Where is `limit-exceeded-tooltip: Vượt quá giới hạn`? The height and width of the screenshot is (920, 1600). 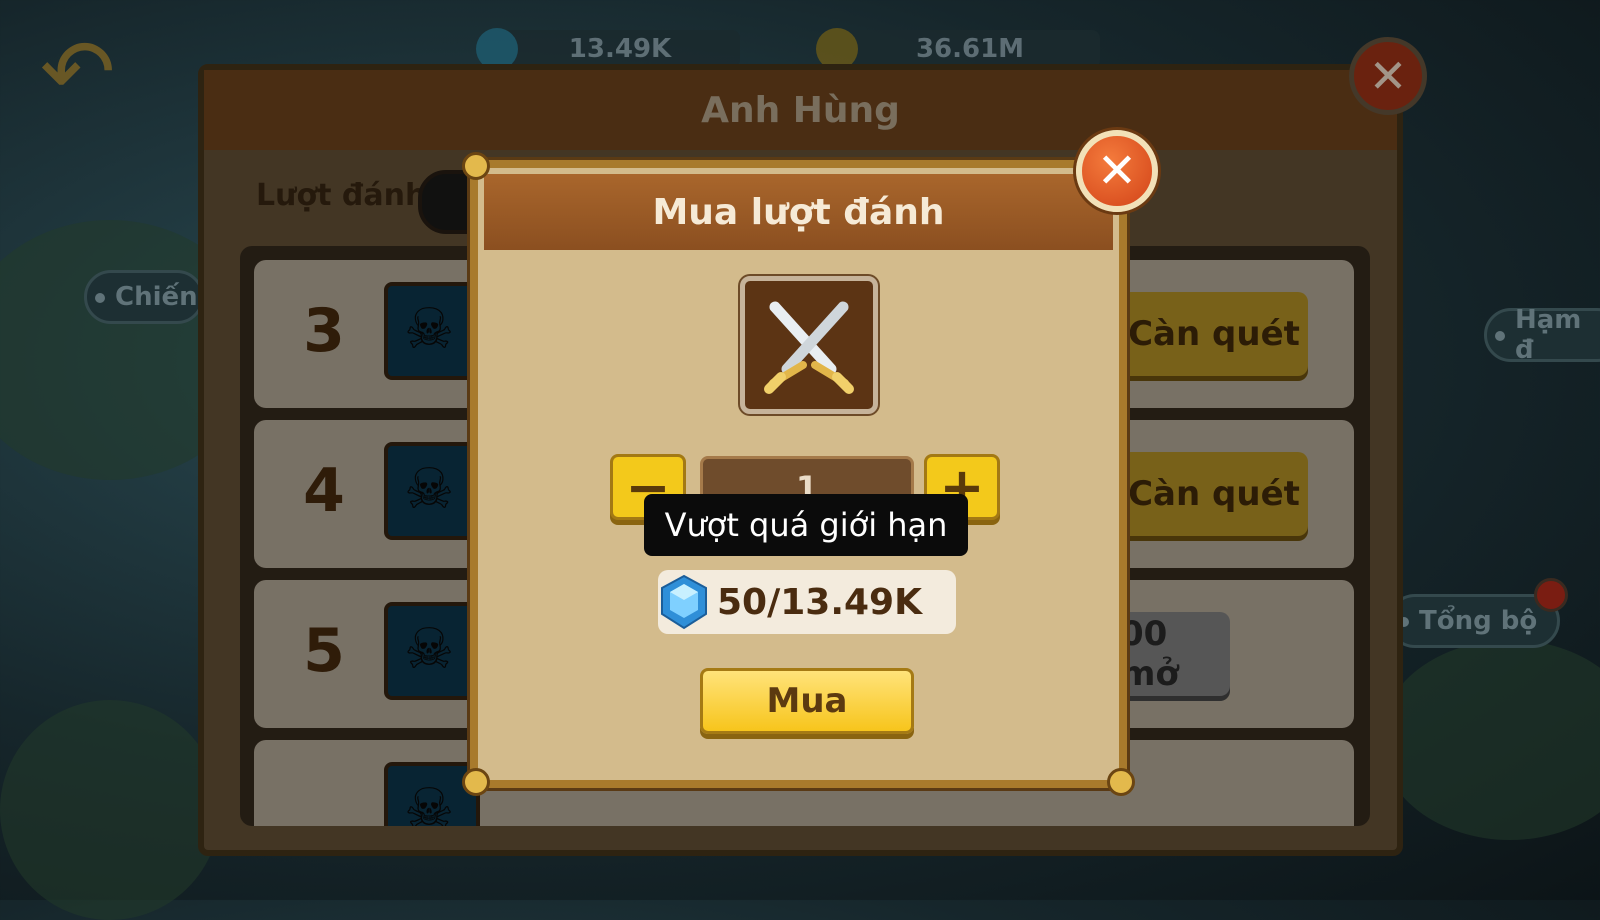
limit-exceeded-tooltip: Vượt quá giới hạn is located at coordinates (806, 525).